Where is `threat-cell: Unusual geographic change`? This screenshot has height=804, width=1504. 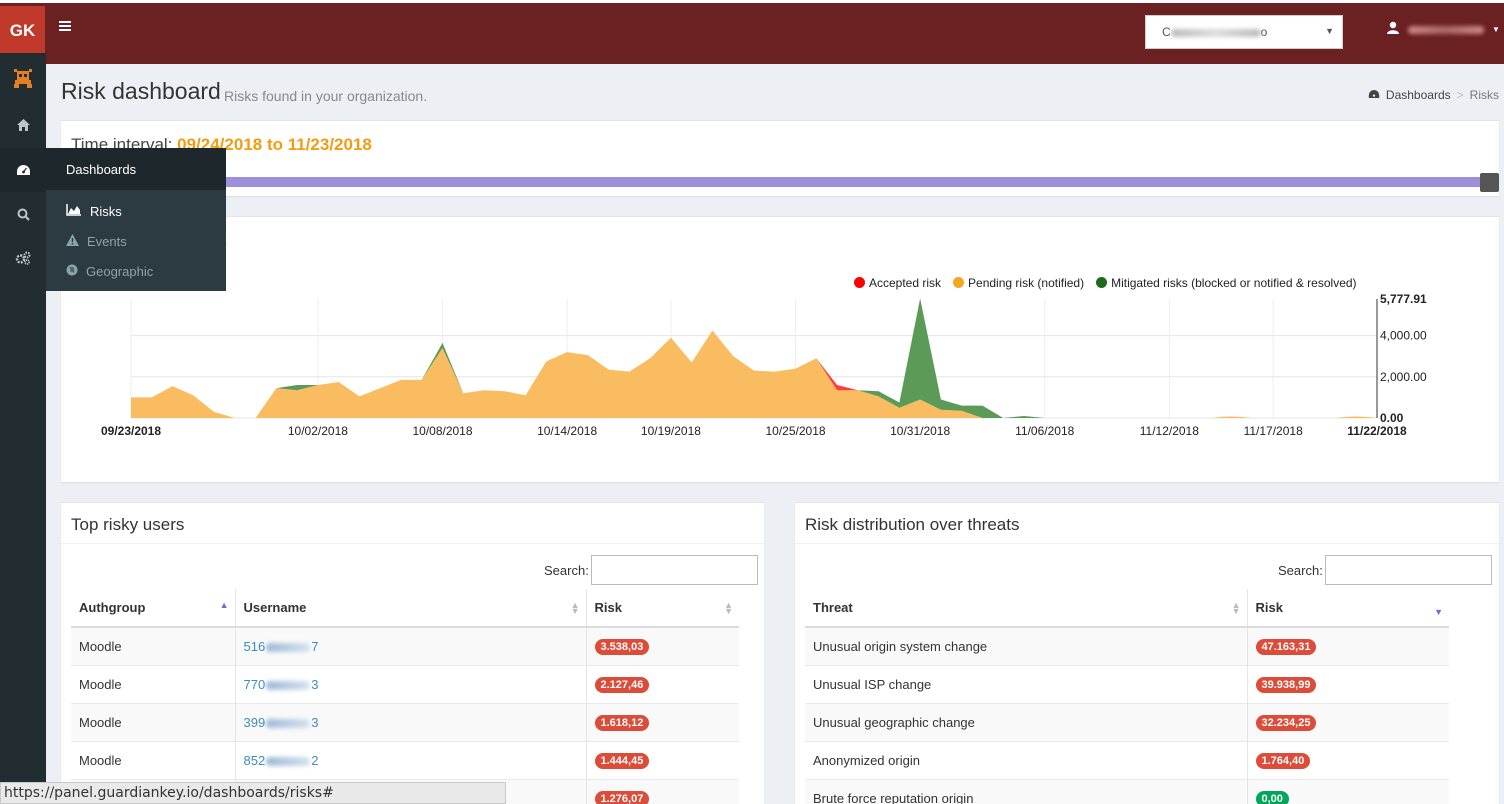
threat-cell: Unusual geographic change is located at coordinates (1026, 721).